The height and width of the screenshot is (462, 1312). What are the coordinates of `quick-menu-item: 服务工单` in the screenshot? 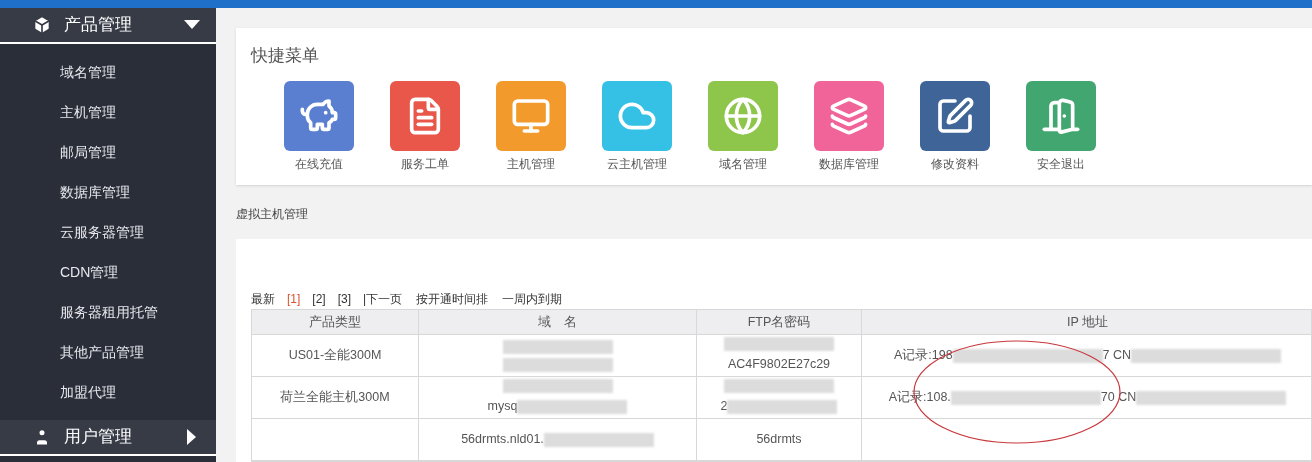 It's located at (425, 126).